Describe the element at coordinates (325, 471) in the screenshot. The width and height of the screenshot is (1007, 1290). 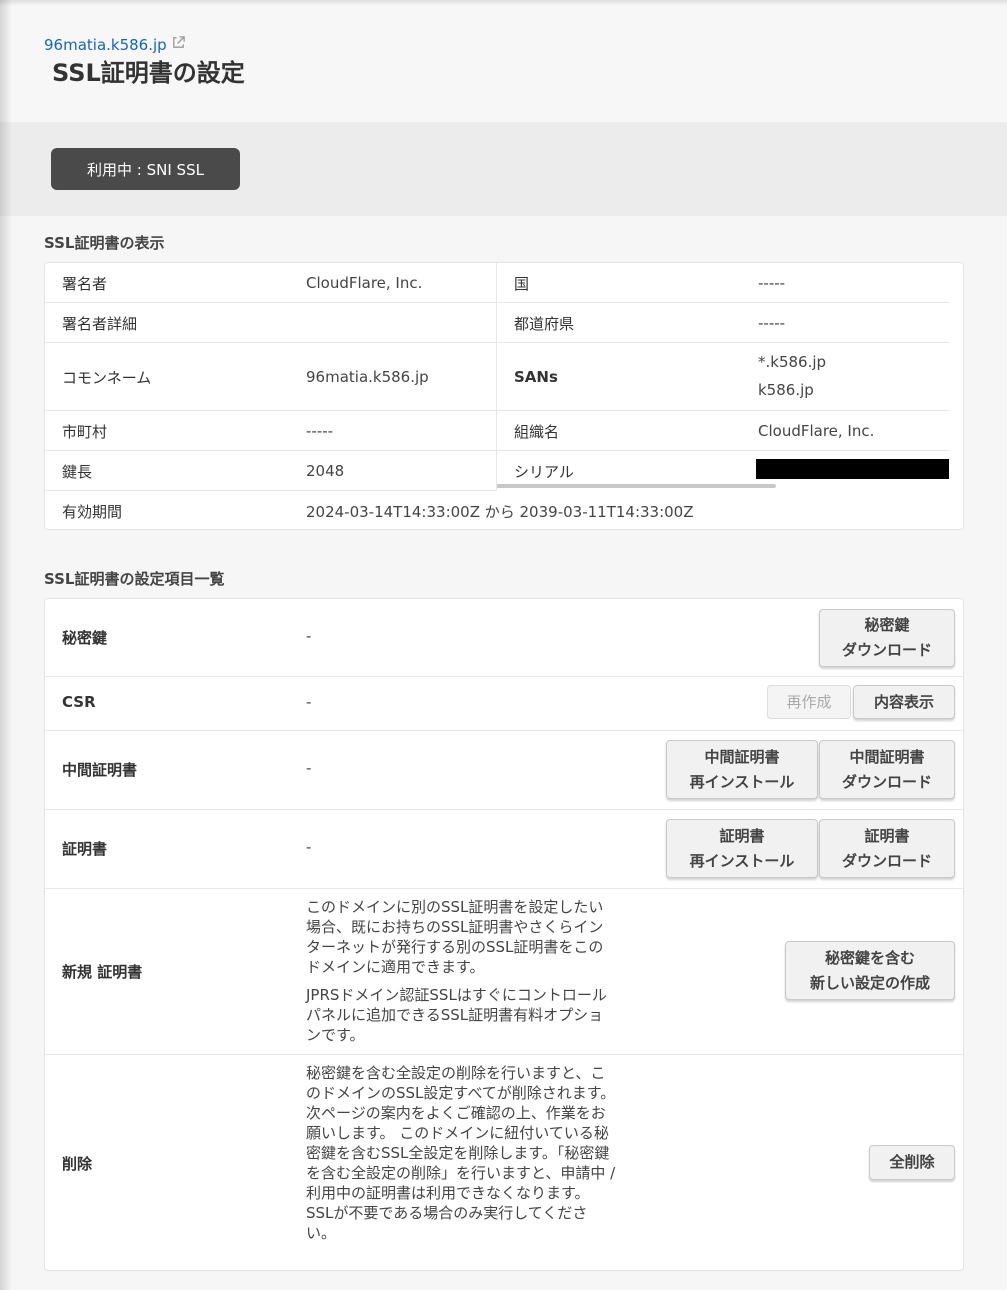
I see `key-length-value: 2048` at that location.